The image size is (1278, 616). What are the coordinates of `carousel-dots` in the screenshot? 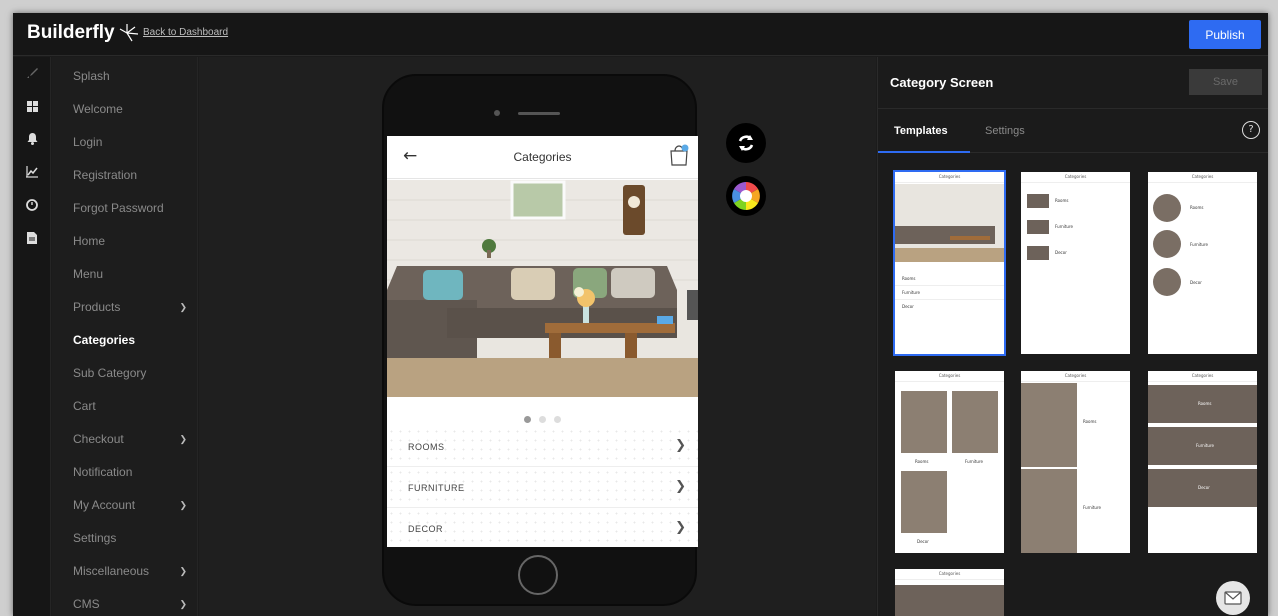 It's located at (542, 417).